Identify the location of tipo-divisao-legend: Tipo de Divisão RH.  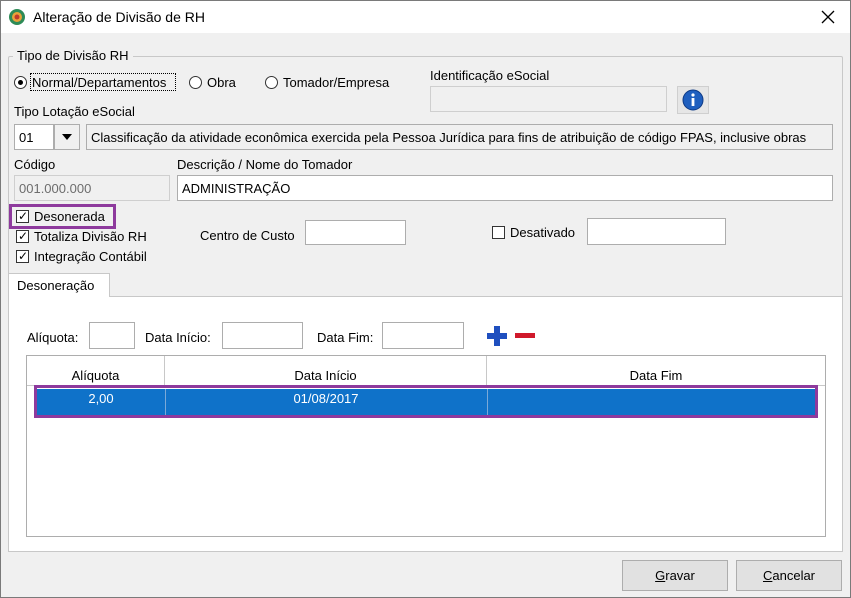
(73, 55).